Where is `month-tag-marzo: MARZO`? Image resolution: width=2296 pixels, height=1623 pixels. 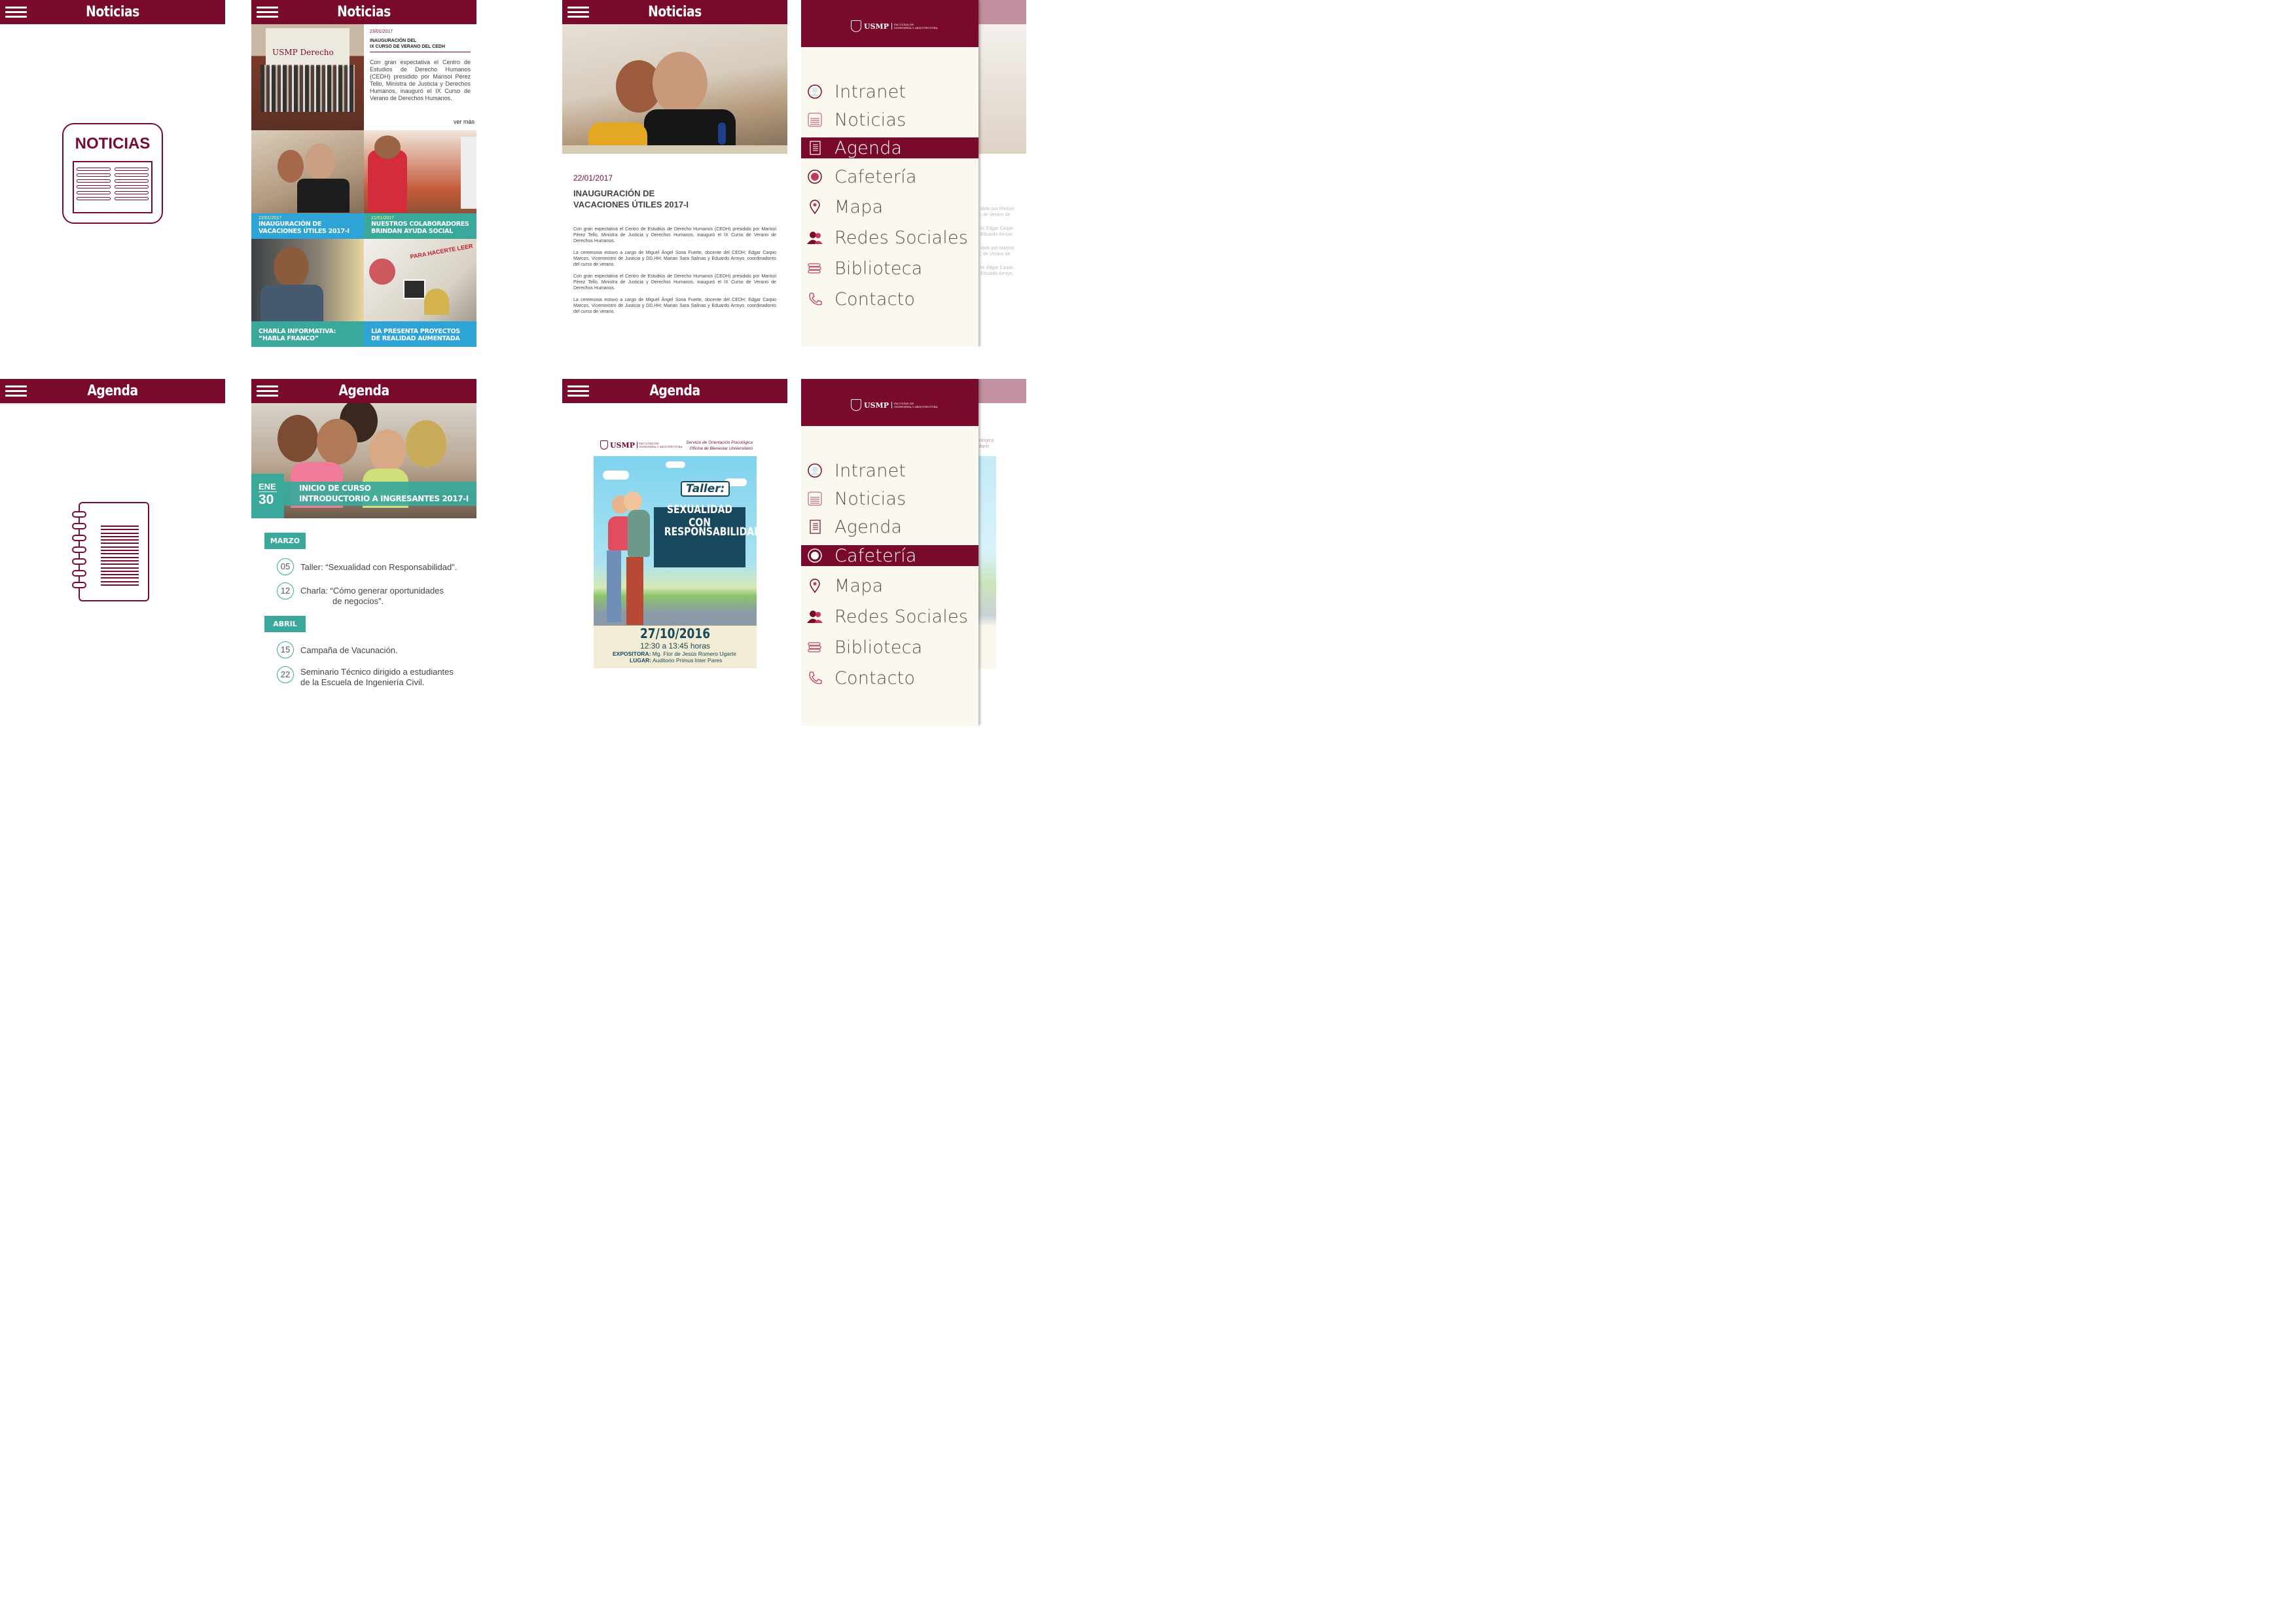 month-tag-marzo: MARZO is located at coordinates (285, 541).